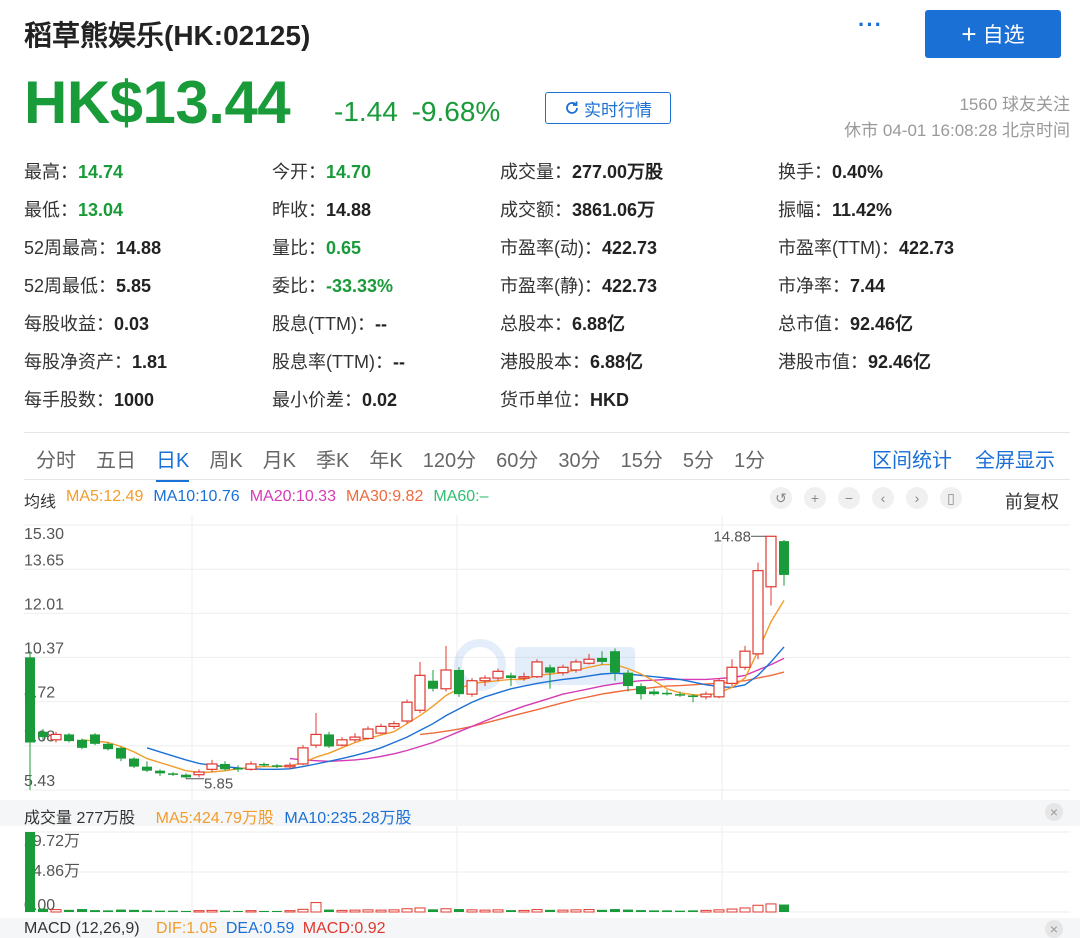 The height and width of the screenshot is (938, 1080). What do you see at coordinates (344, 248) in the screenshot?
I see `stat-value: 0.65` at bounding box center [344, 248].